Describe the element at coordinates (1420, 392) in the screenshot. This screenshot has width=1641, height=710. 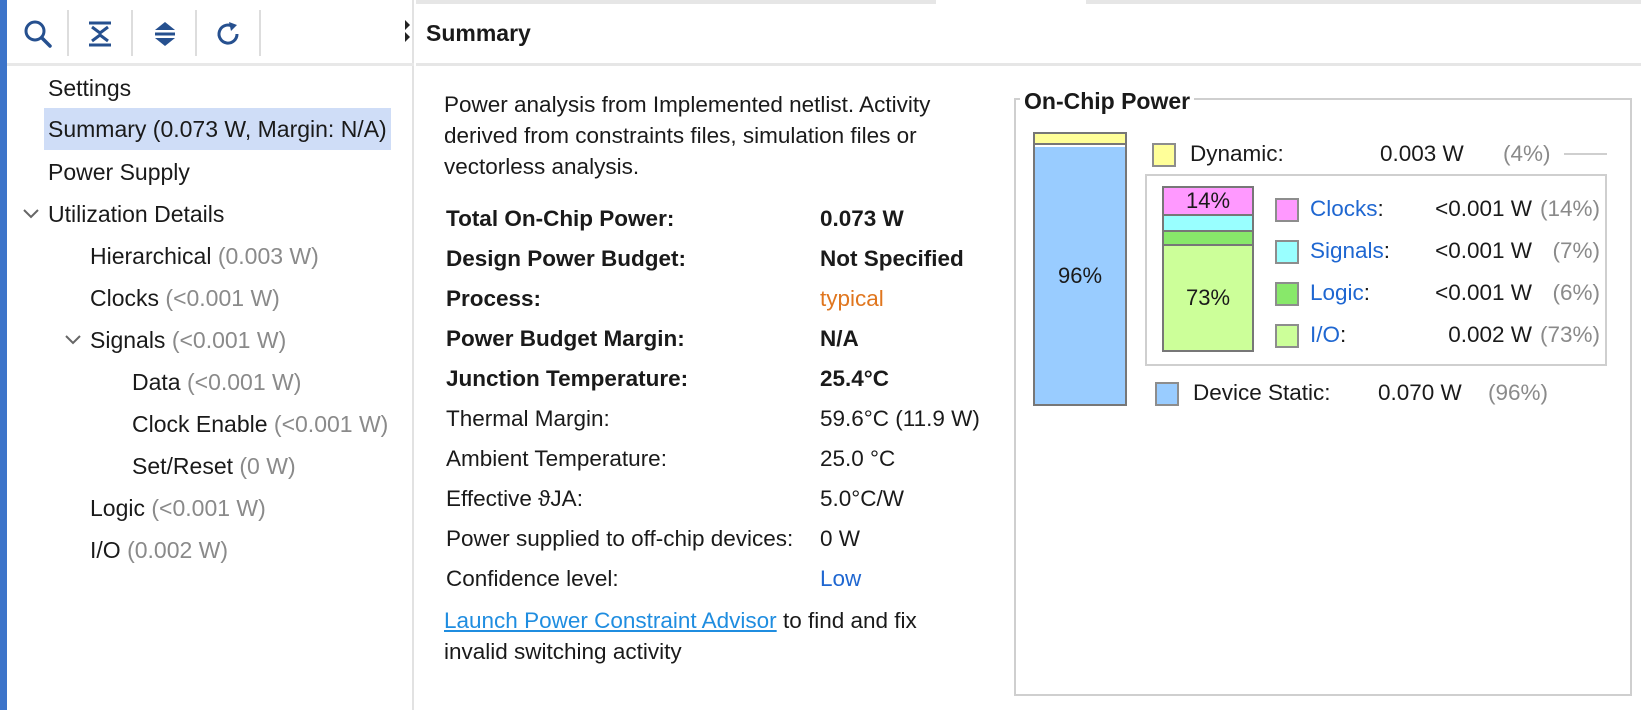
I see `device-static-value: 0.070 W` at that location.